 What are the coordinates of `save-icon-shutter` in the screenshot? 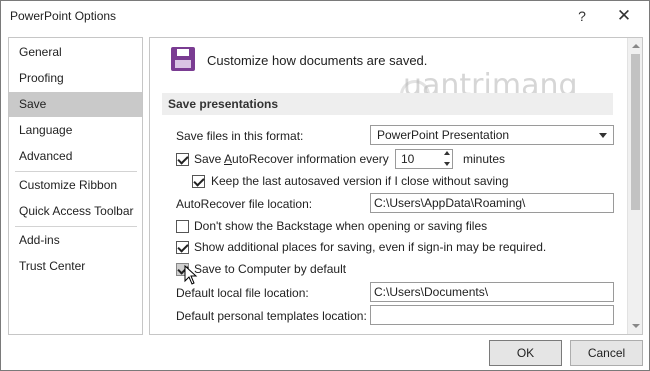 It's located at (183, 52).